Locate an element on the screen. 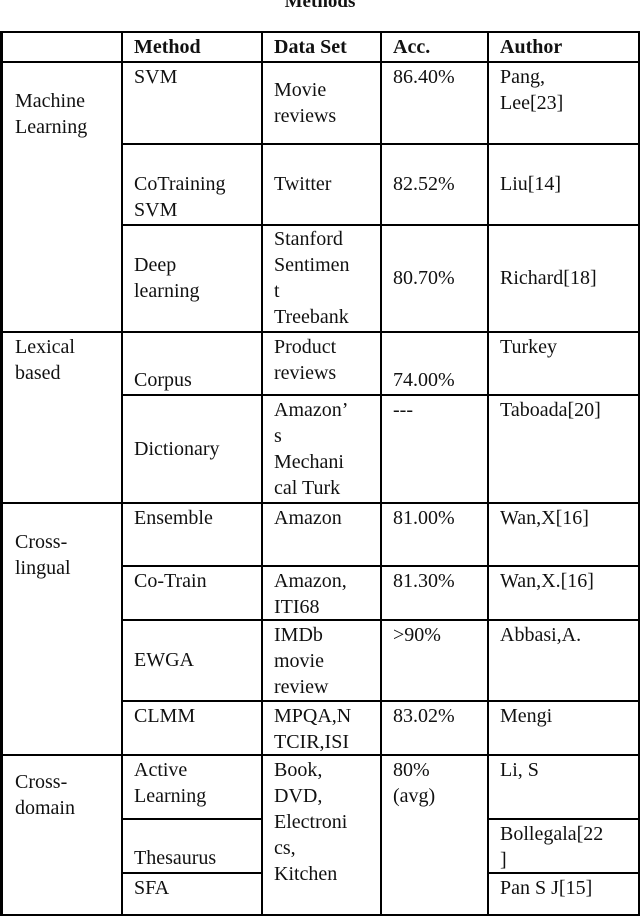 The image size is (640, 916). acc-cell: 86.40% is located at coordinates (434, 103).